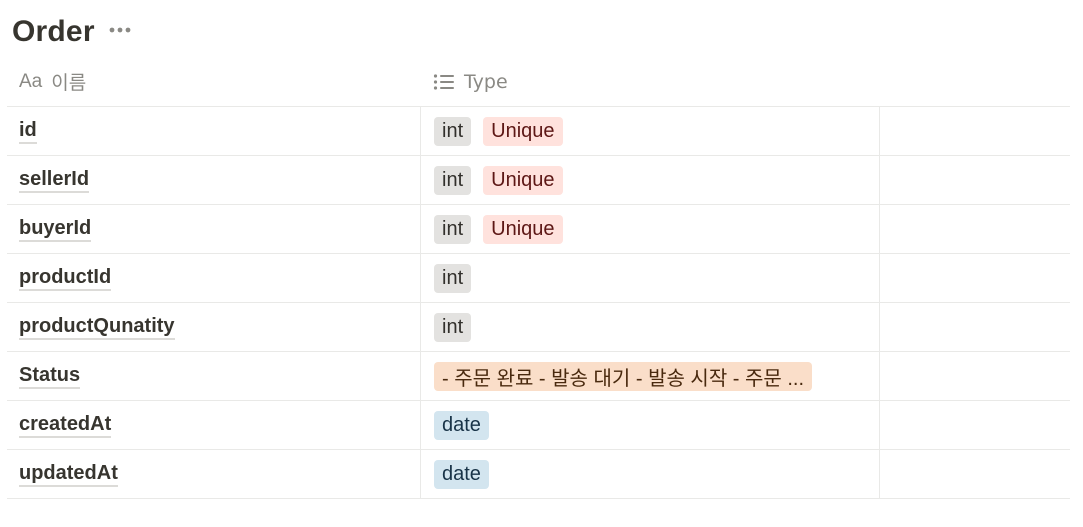 The width and height of the screenshot is (1083, 527). I want to click on row-title: updatedAt, so click(68, 474).